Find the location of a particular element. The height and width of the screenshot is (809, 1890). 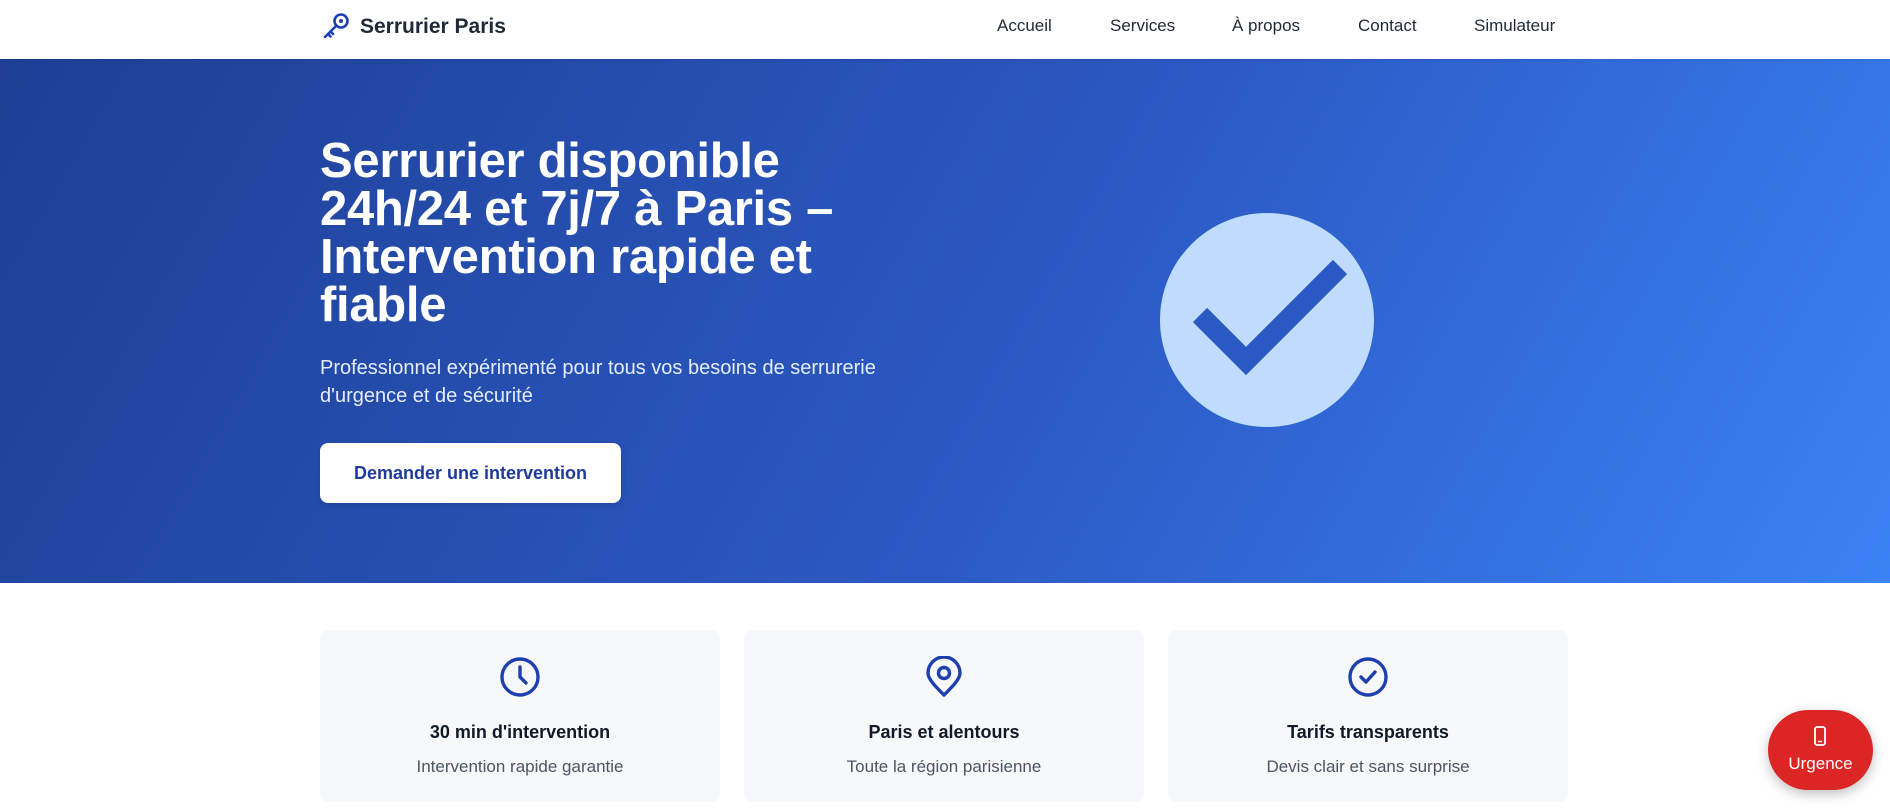

request-intervention-button: Demander une intervention is located at coordinates (470, 473).